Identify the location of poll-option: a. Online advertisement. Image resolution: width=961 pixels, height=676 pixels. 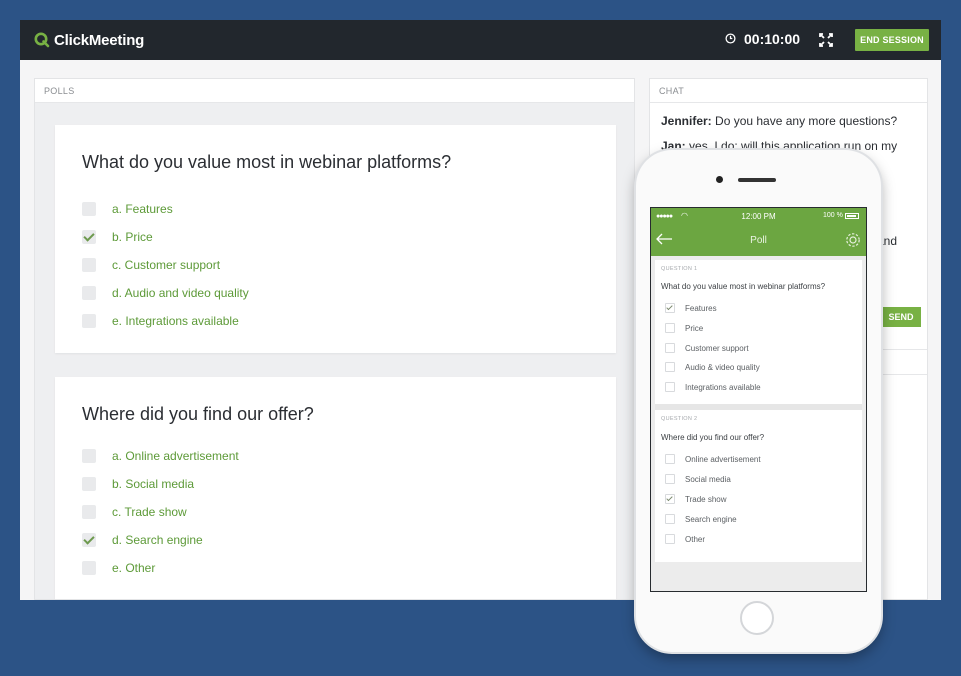
(160, 456).